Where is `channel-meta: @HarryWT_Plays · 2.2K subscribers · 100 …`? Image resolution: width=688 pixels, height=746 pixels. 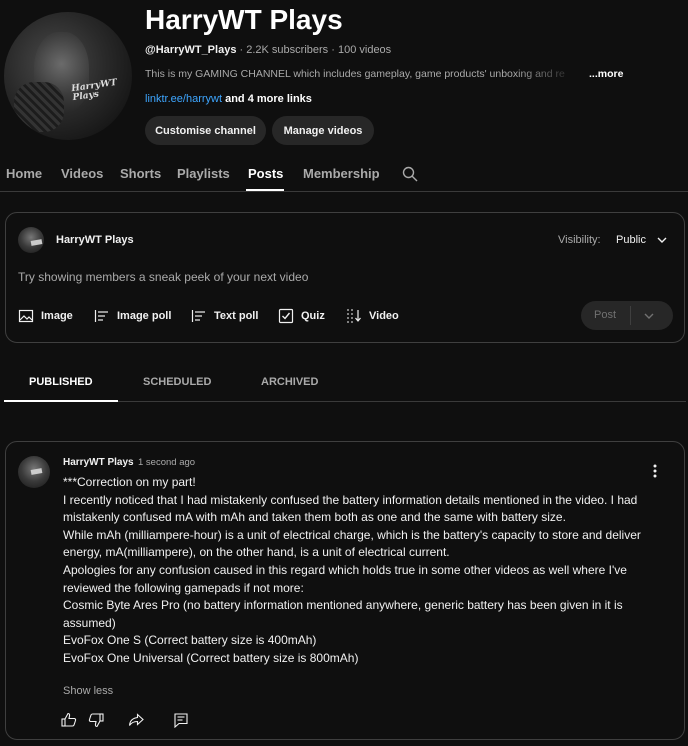 channel-meta: @HarryWT_Plays · 2.2K subscribers · 100 … is located at coordinates (268, 50).